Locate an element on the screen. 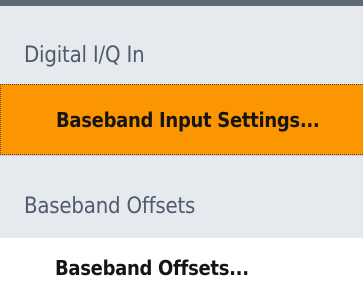 The width and height of the screenshot is (363, 298). section-title: Digital I/Q In is located at coordinates (84, 55).